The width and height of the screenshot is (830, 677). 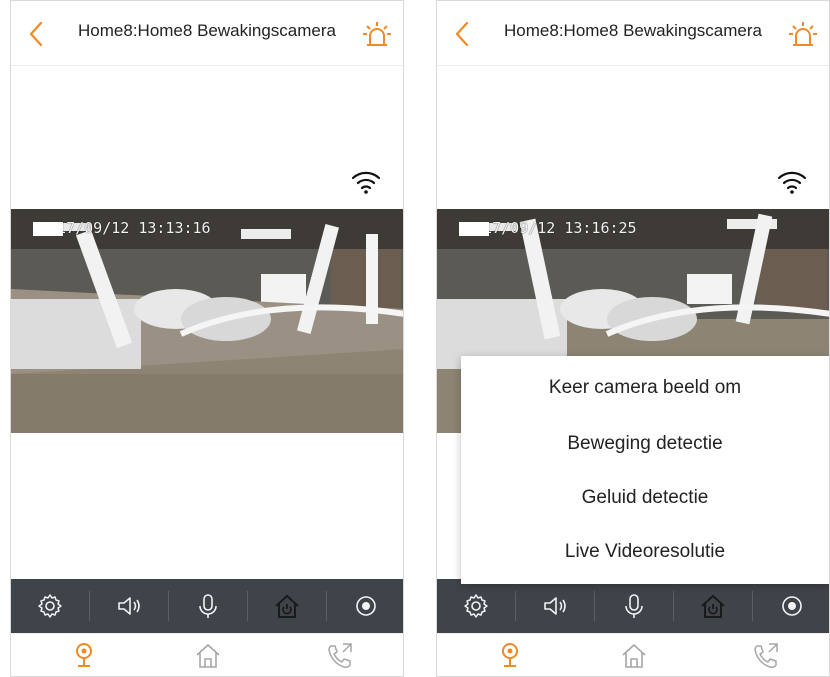 I want to click on video-timestamp: 2017/09/12 13:13:16, so click(x=122, y=228).